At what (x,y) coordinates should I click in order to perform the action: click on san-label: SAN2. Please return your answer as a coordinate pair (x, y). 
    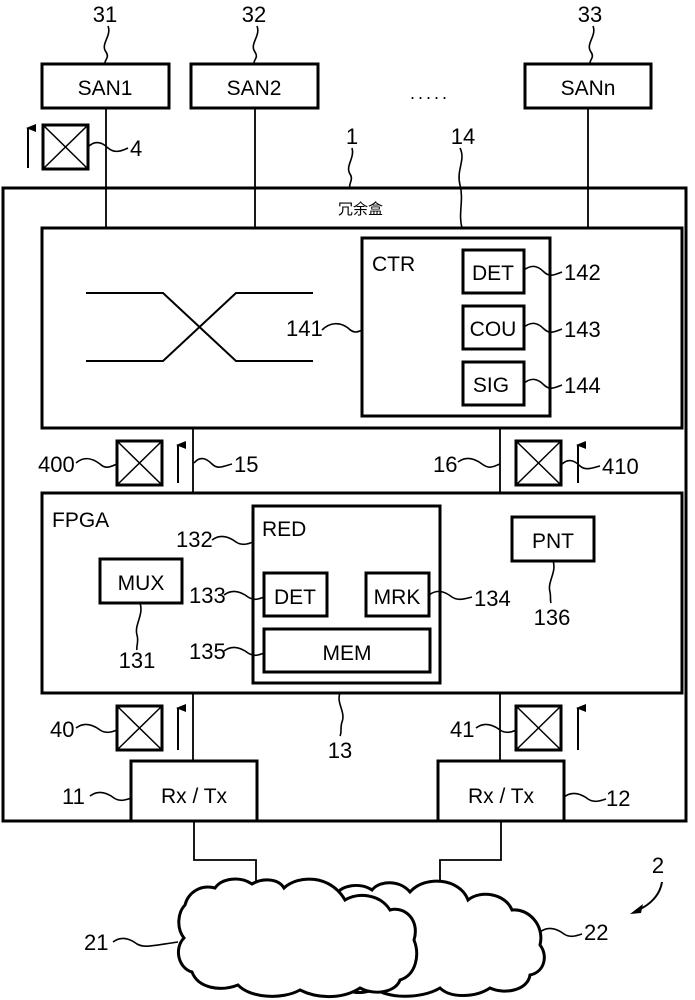
    Looking at the image, I should click on (254, 88).